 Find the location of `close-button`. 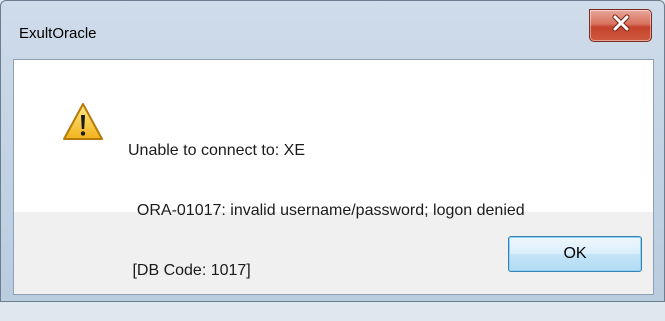

close-button is located at coordinates (620, 25).